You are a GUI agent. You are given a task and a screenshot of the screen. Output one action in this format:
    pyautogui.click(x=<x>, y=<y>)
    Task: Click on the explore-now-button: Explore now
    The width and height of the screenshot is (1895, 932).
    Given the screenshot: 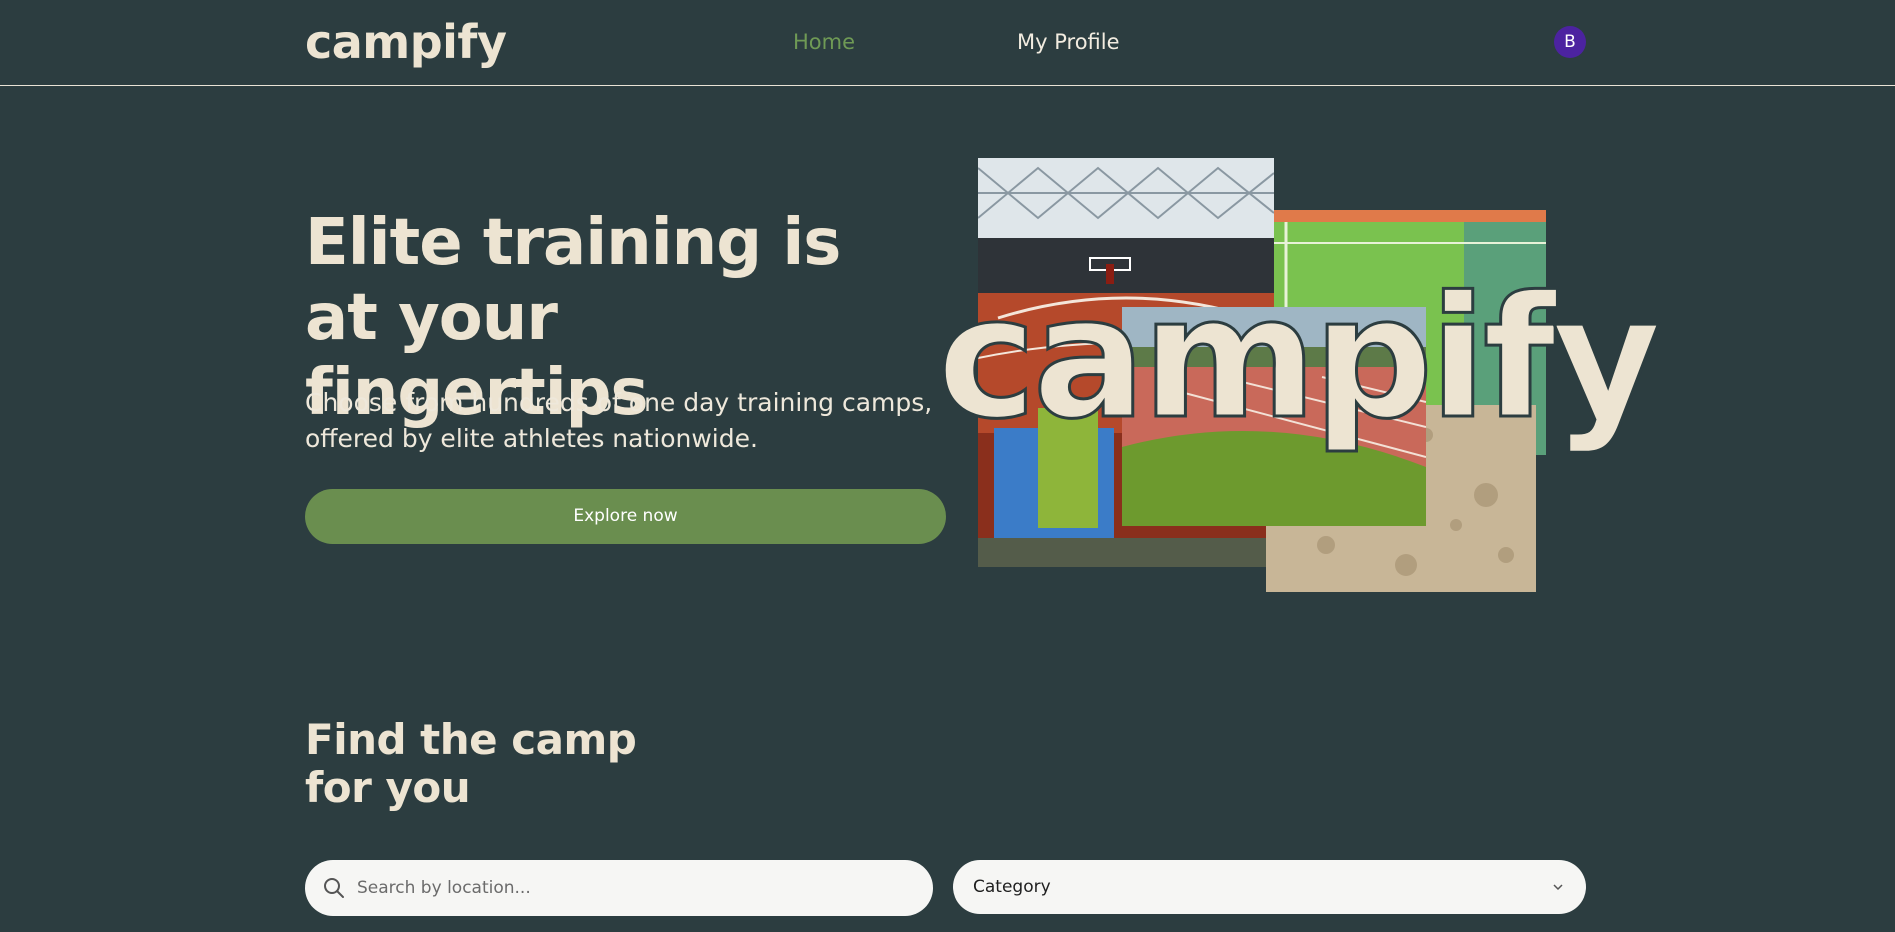 What is the action you would take?
    pyautogui.click(x=625, y=516)
    